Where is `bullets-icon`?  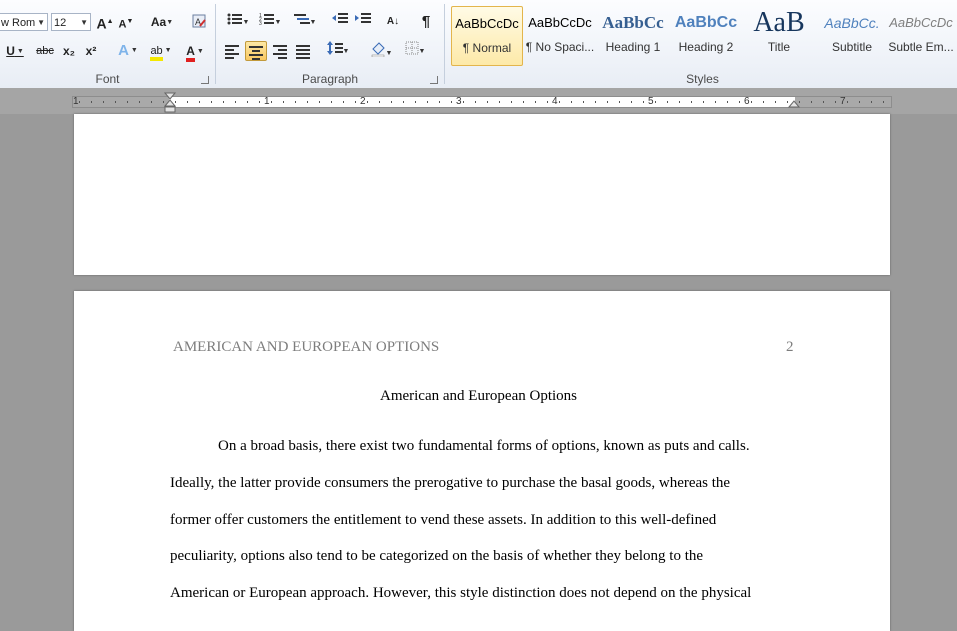
bullets-icon is located at coordinates (234, 19).